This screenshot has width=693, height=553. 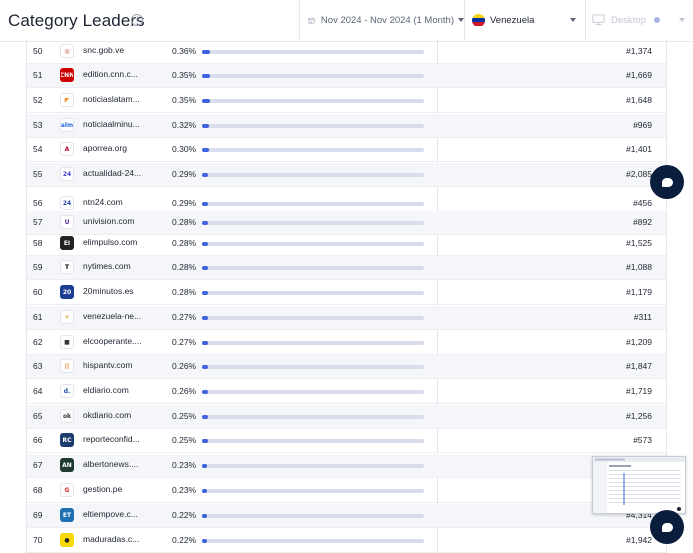 What do you see at coordinates (107, 415) in the screenshot?
I see `row-domain-link: okdiario.com` at bounding box center [107, 415].